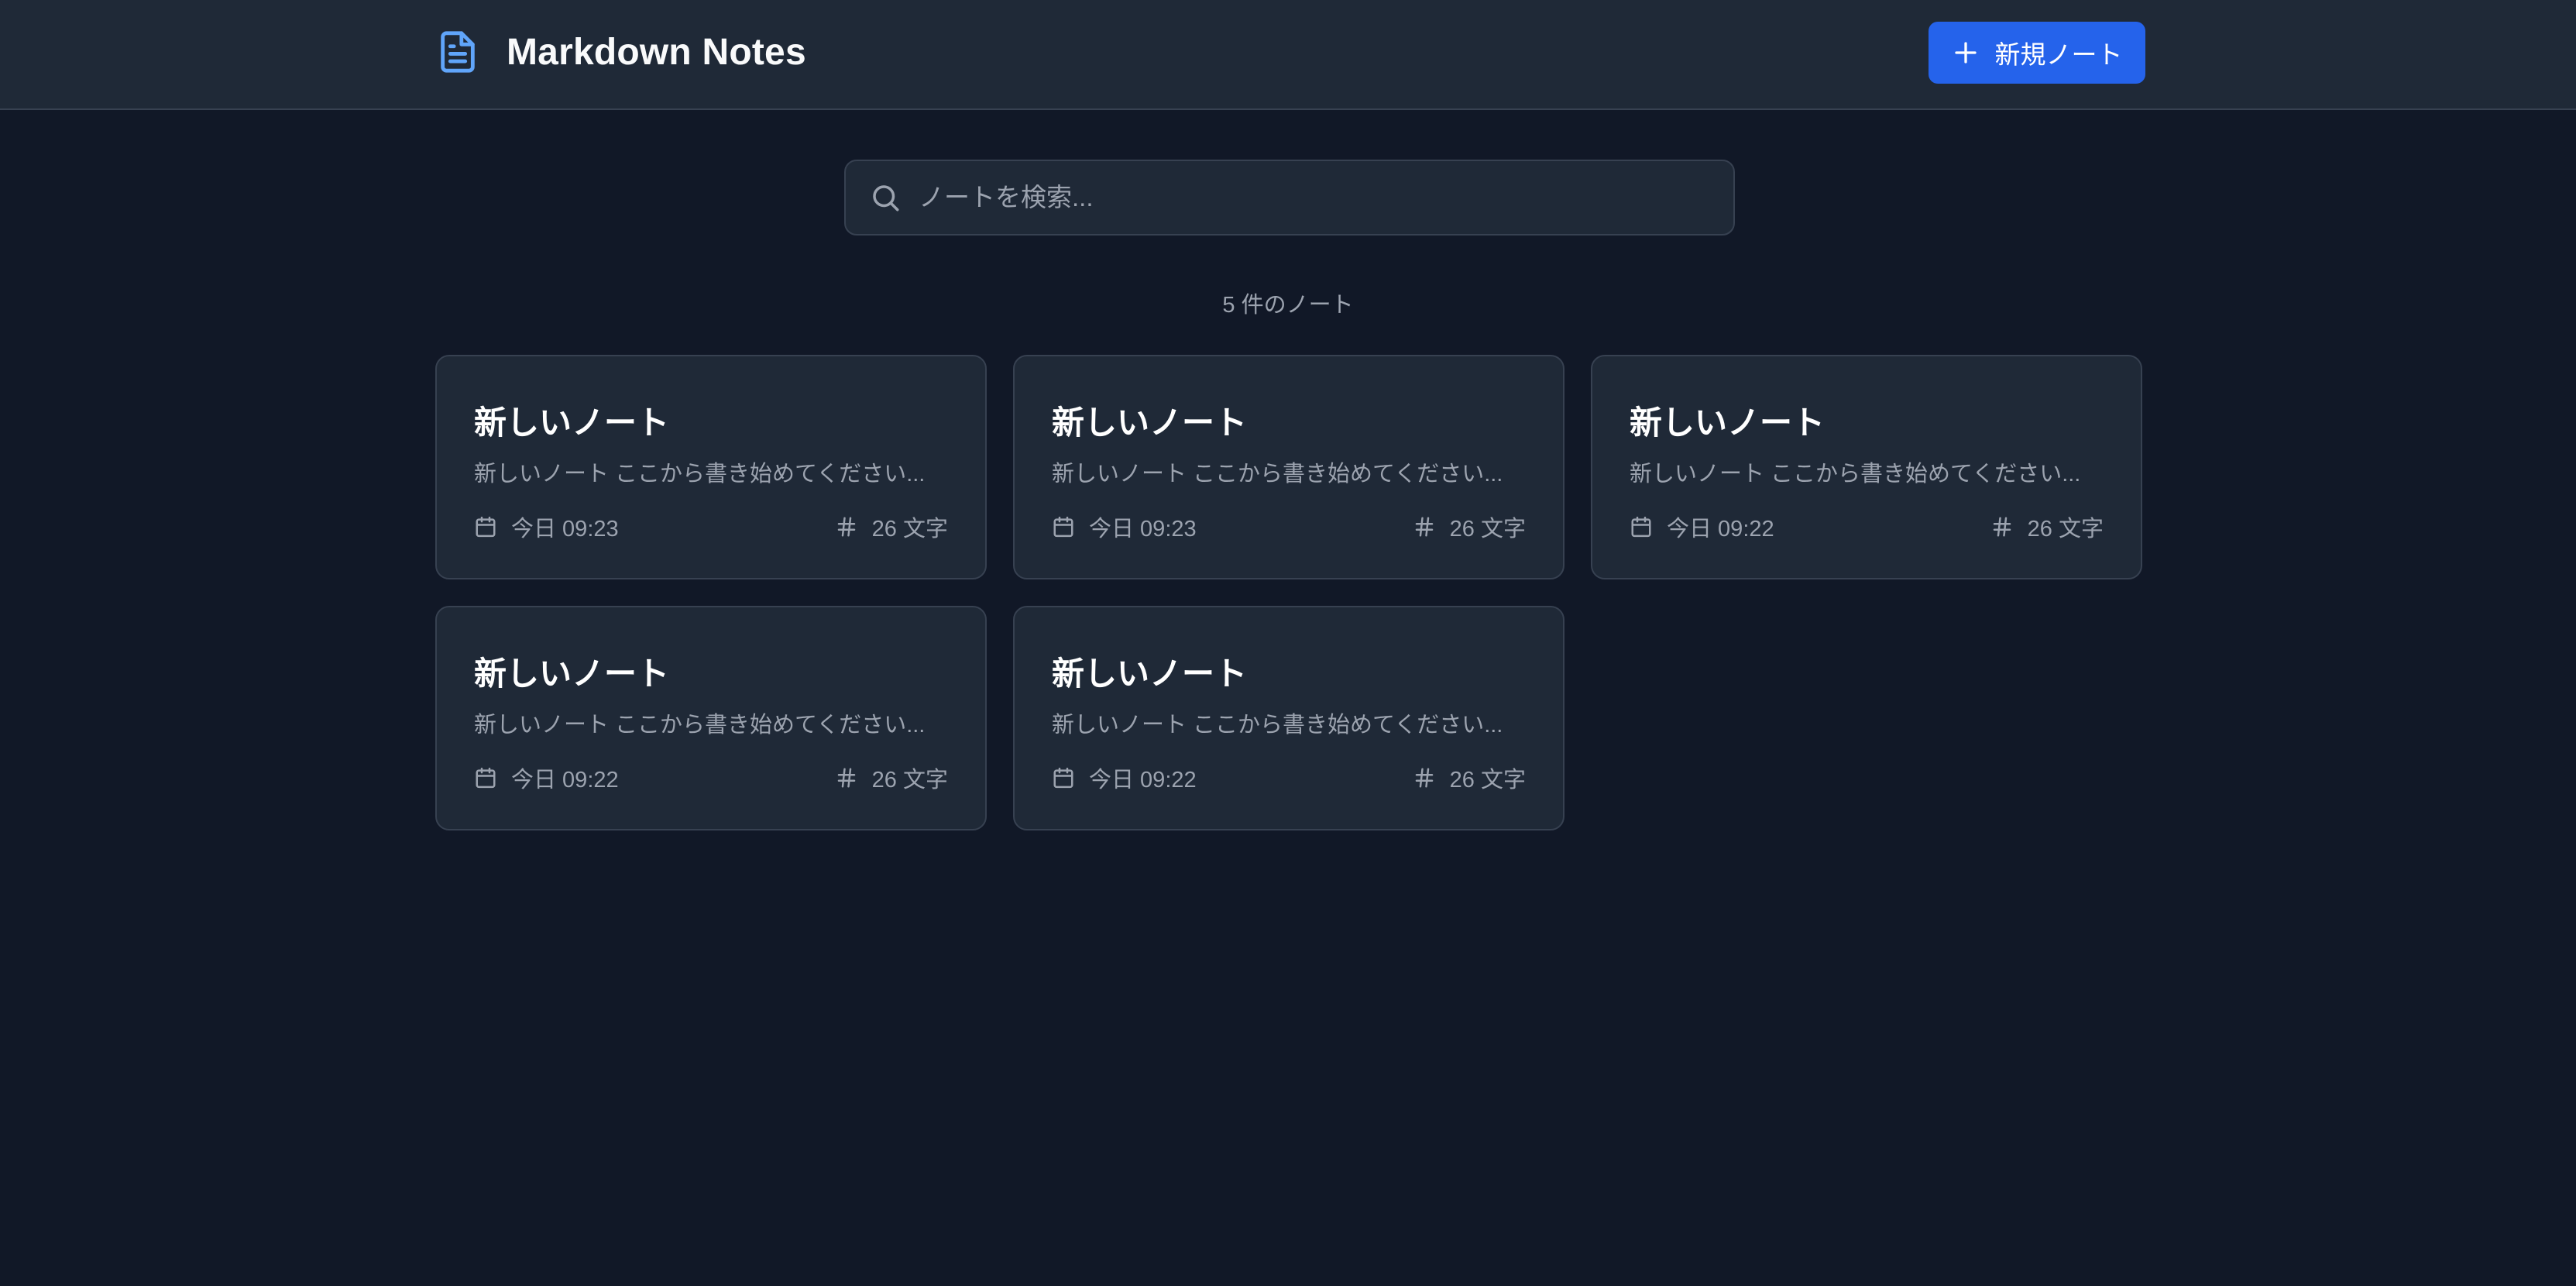 The width and height of the screenshot is (2576, 1286). Describe the element at coordinates (458, 51) in the screenshot. I see `file-text-icon` at that location.